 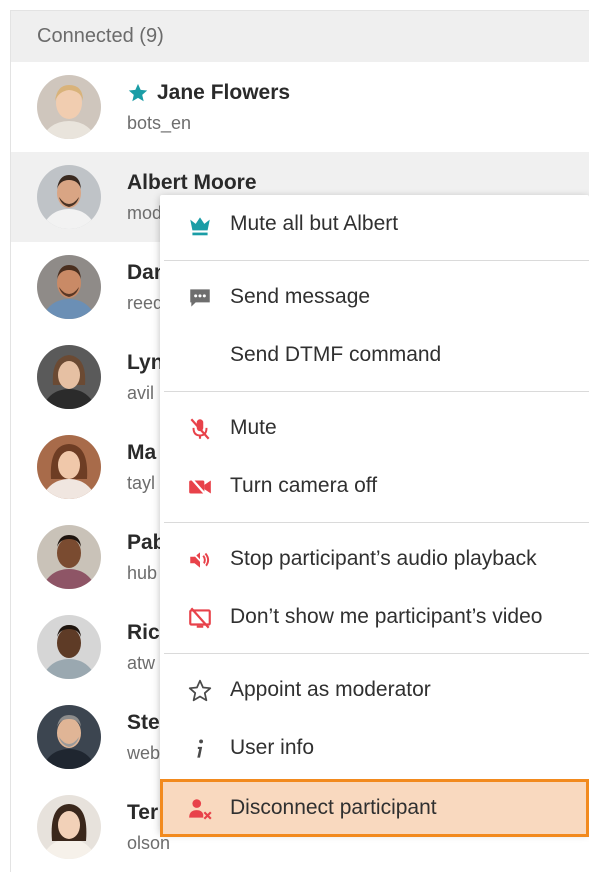 What do you see at coordinates (144, 753) in the screenshot?
I see `participant-login: web` at bounding box center [144, 753].